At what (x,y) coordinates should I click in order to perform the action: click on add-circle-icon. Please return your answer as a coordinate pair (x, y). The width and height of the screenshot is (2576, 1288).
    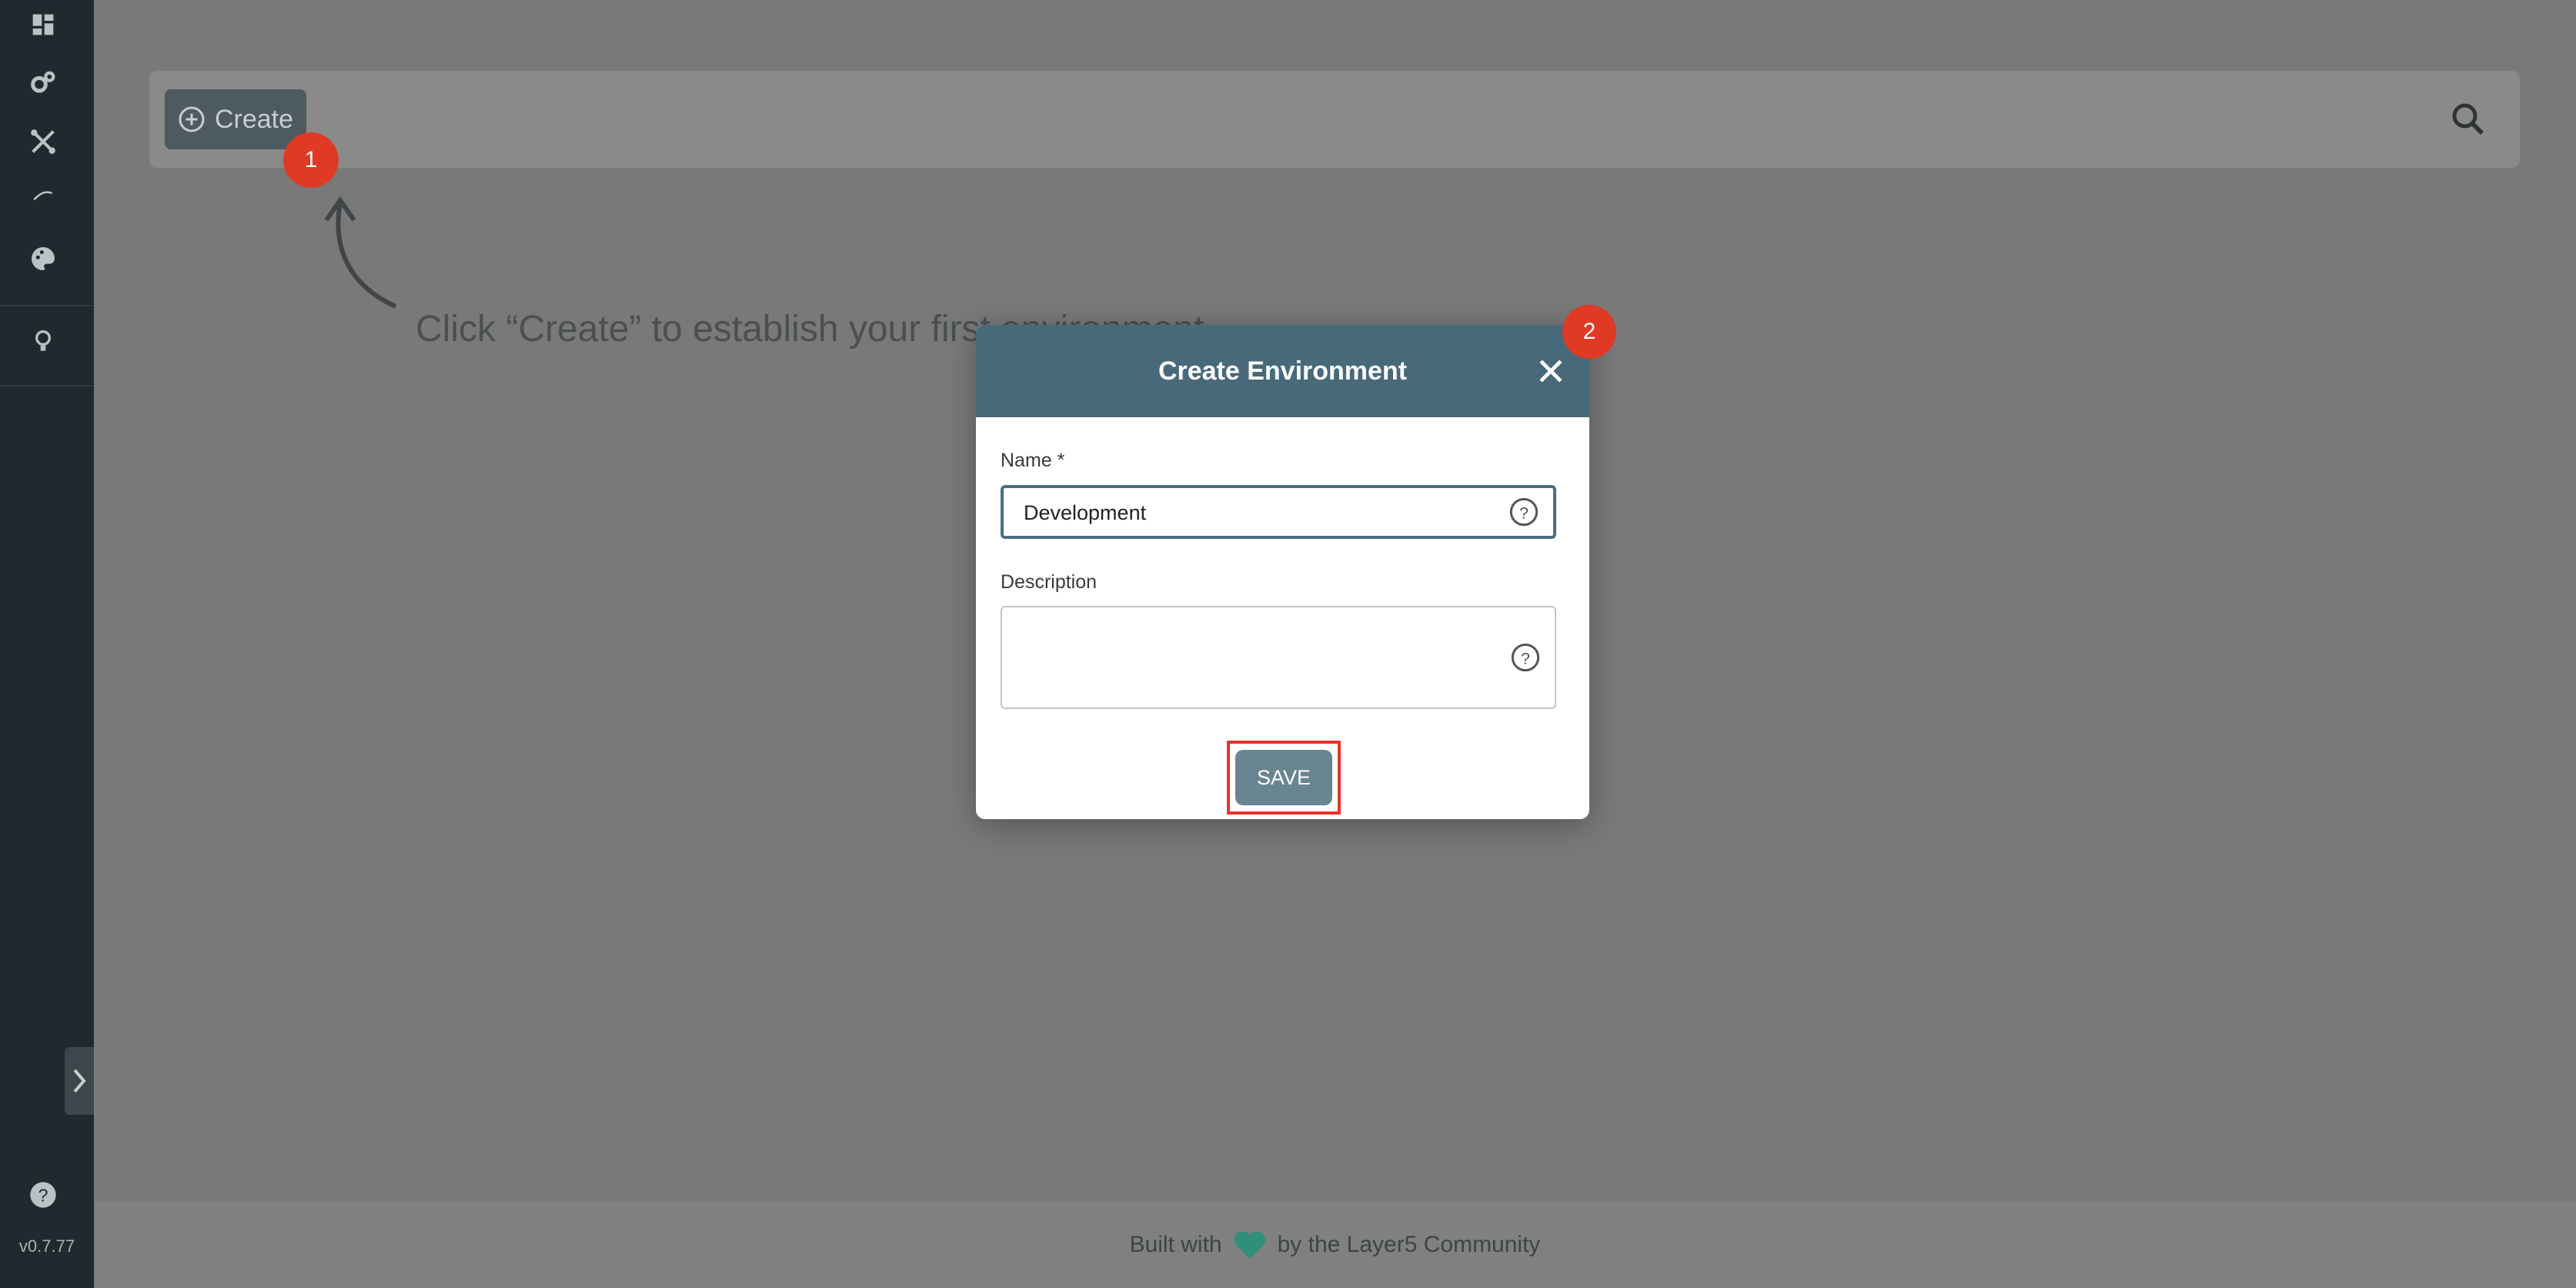
    Looking at the image, I should click on (192, 119).